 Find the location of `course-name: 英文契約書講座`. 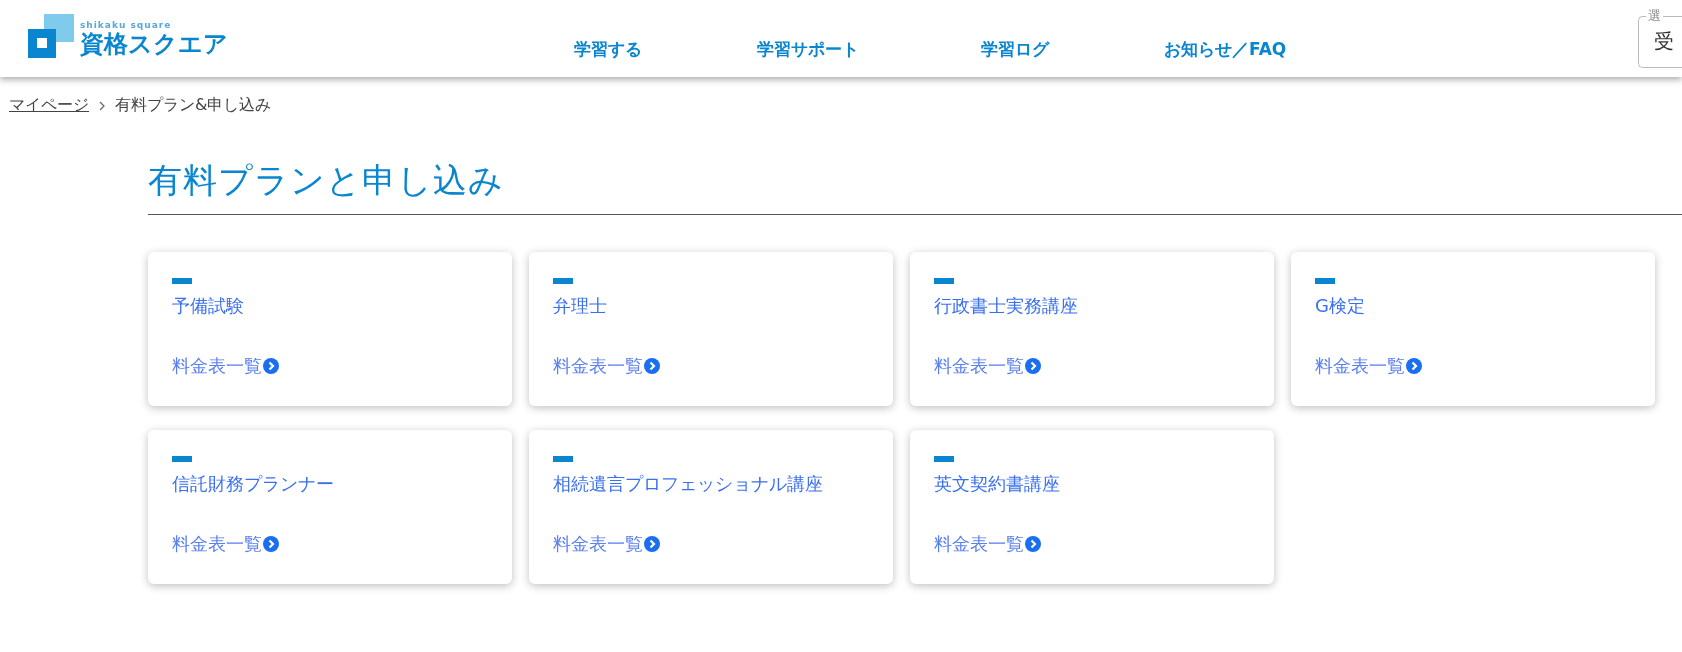

course-name: 英文契約書講座 is located at coordinates (997, 484).